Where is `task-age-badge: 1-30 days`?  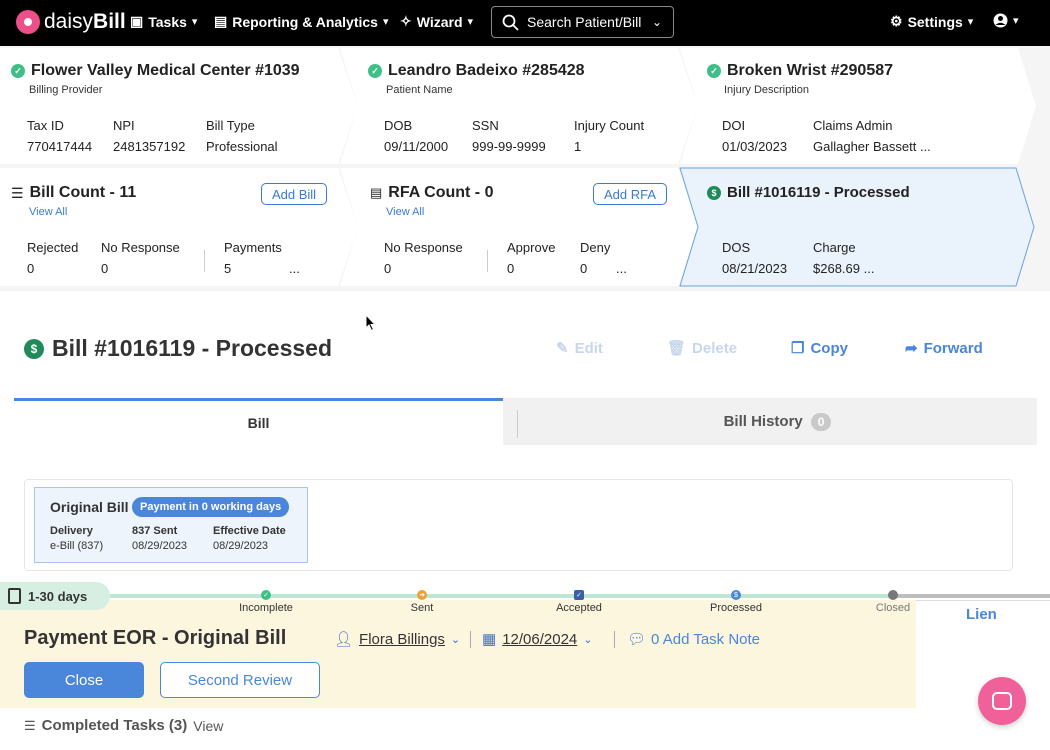
task-age-badge: 1-30 days is located at coordinates (55, 596).